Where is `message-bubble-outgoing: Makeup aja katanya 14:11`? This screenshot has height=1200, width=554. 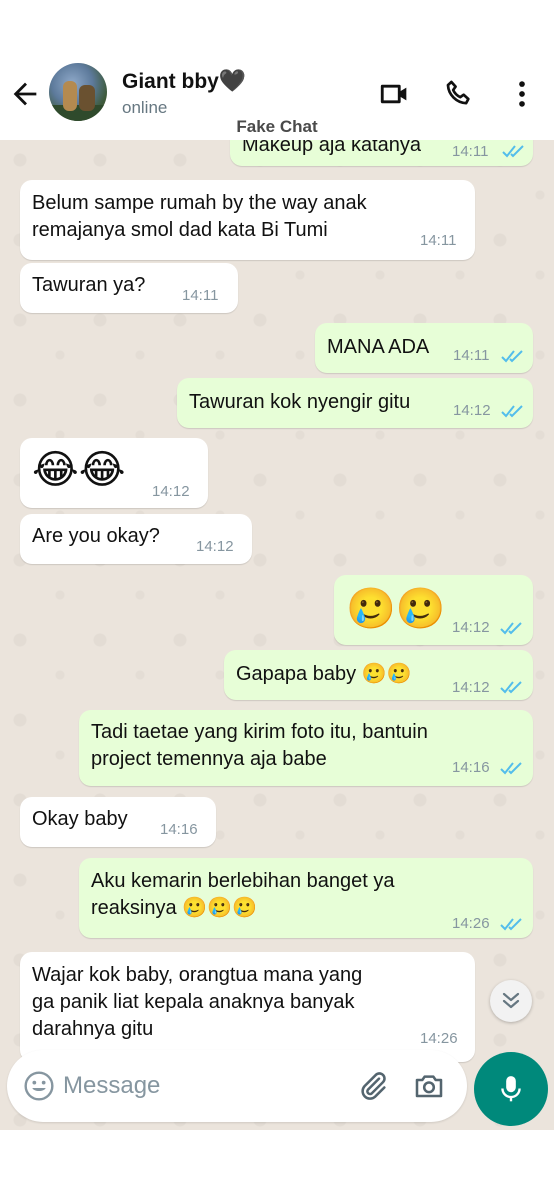 message-bubble-outgoing: Makeup aja katanya 14:11 is located at coordinates (381, 153).